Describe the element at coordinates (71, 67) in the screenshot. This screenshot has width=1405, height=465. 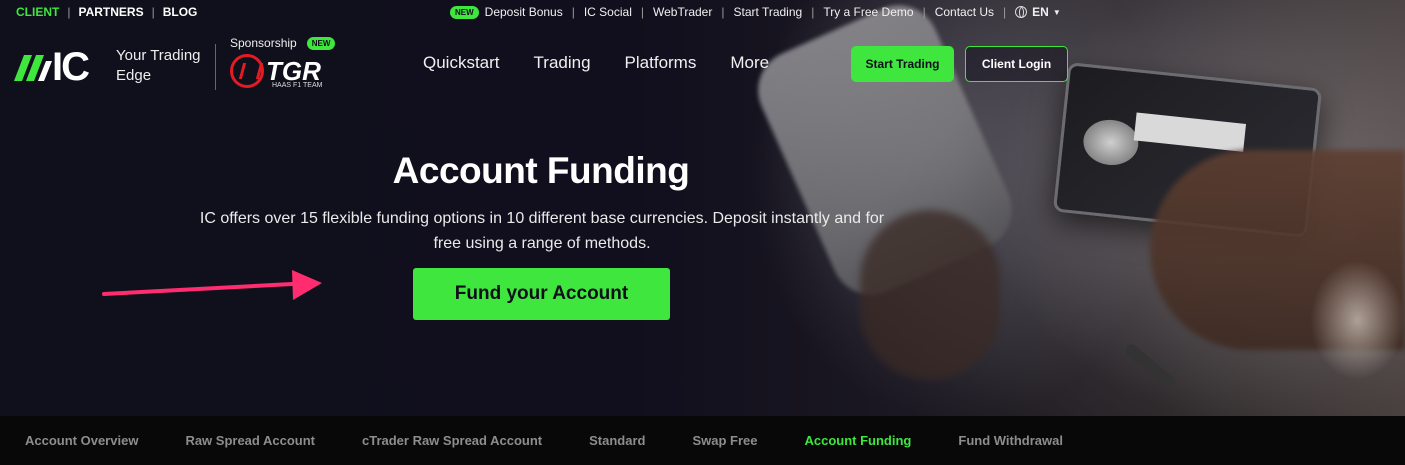
I see `logo-text: IC` at that location.